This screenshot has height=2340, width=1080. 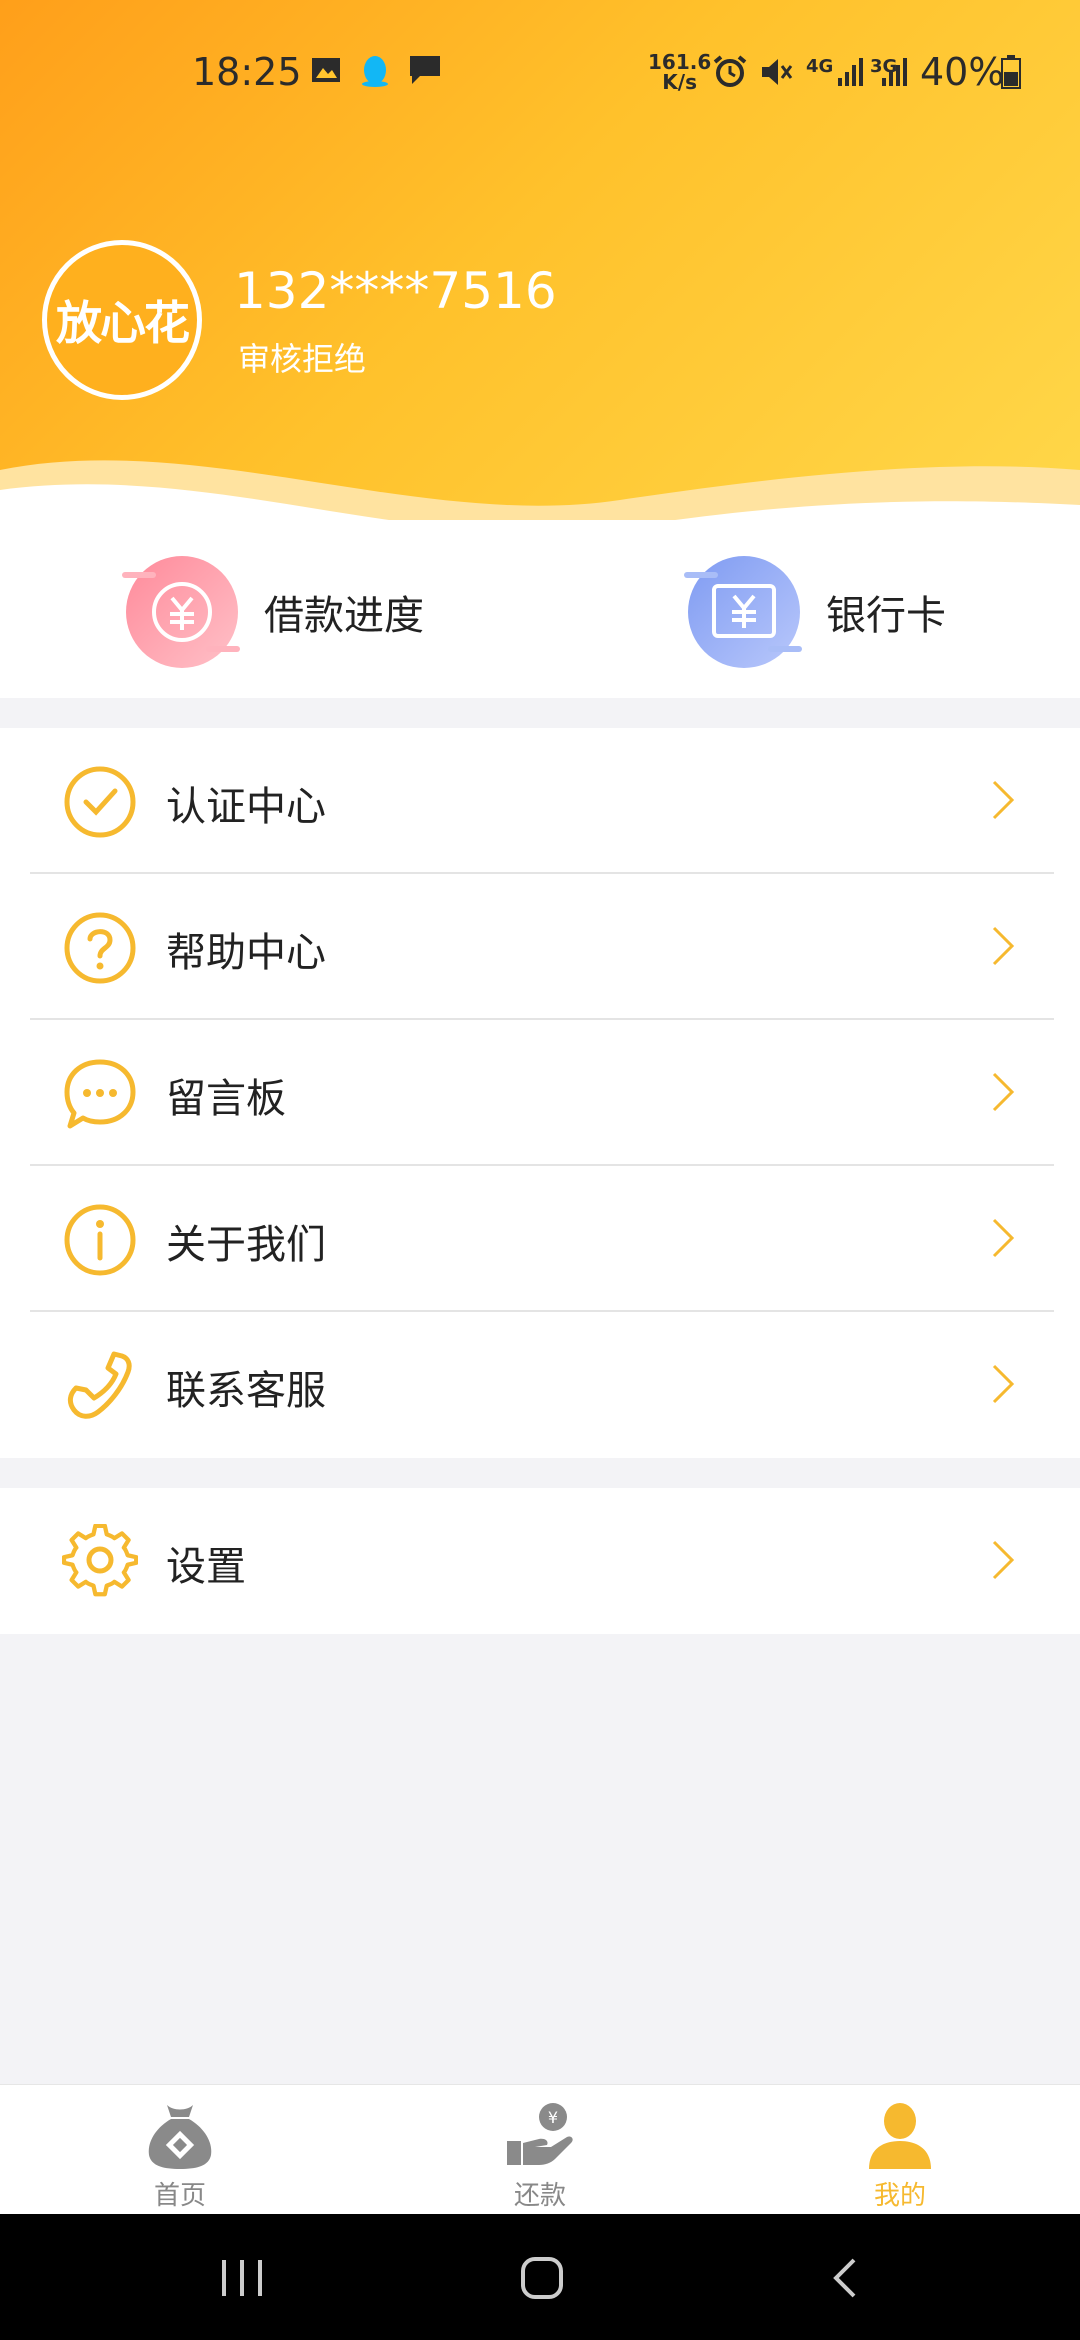 What do you see at coordinates (246, 1391) in the screenshot?
I see `menu-label: 联系客服` at bounding box center [246, 1391].